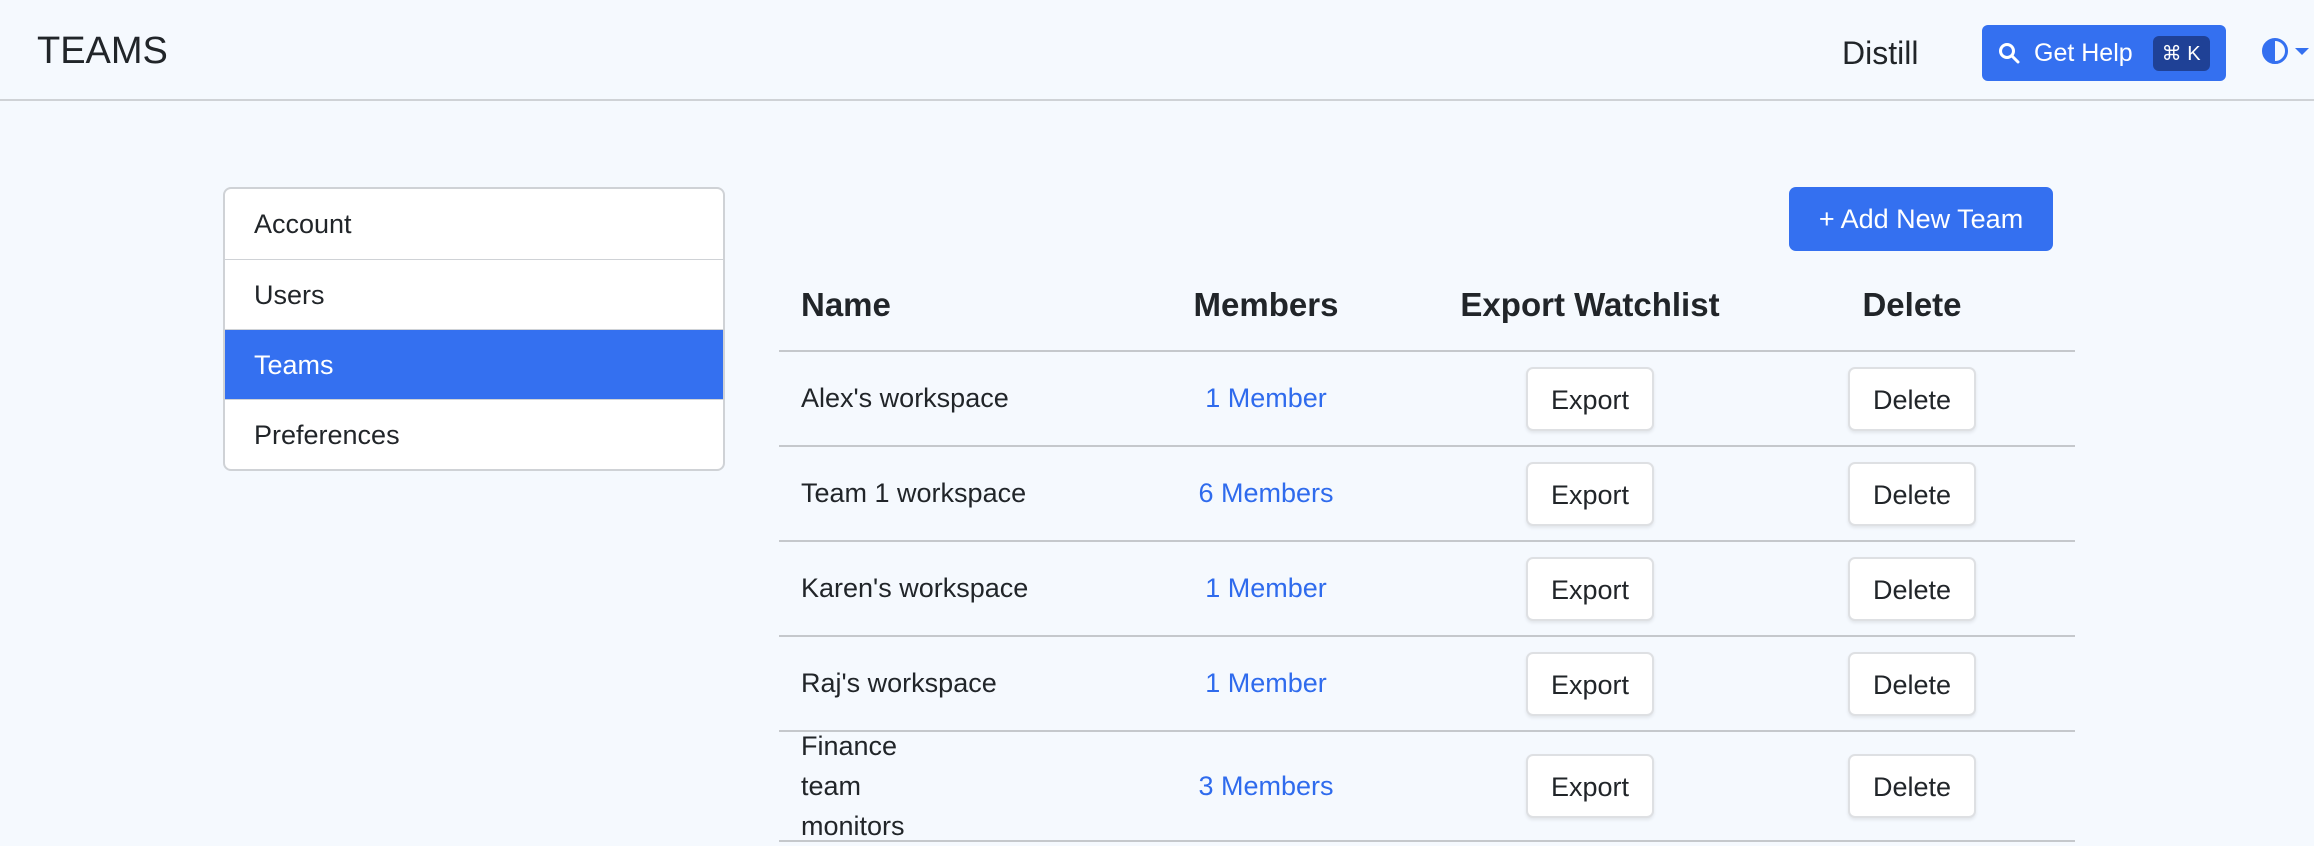 The image size is (2314, 846). What do you see at coordinates (1912, 304) in the screenshot?
I see `column-header-delete: Delete` at bounding box center [1912, 304].